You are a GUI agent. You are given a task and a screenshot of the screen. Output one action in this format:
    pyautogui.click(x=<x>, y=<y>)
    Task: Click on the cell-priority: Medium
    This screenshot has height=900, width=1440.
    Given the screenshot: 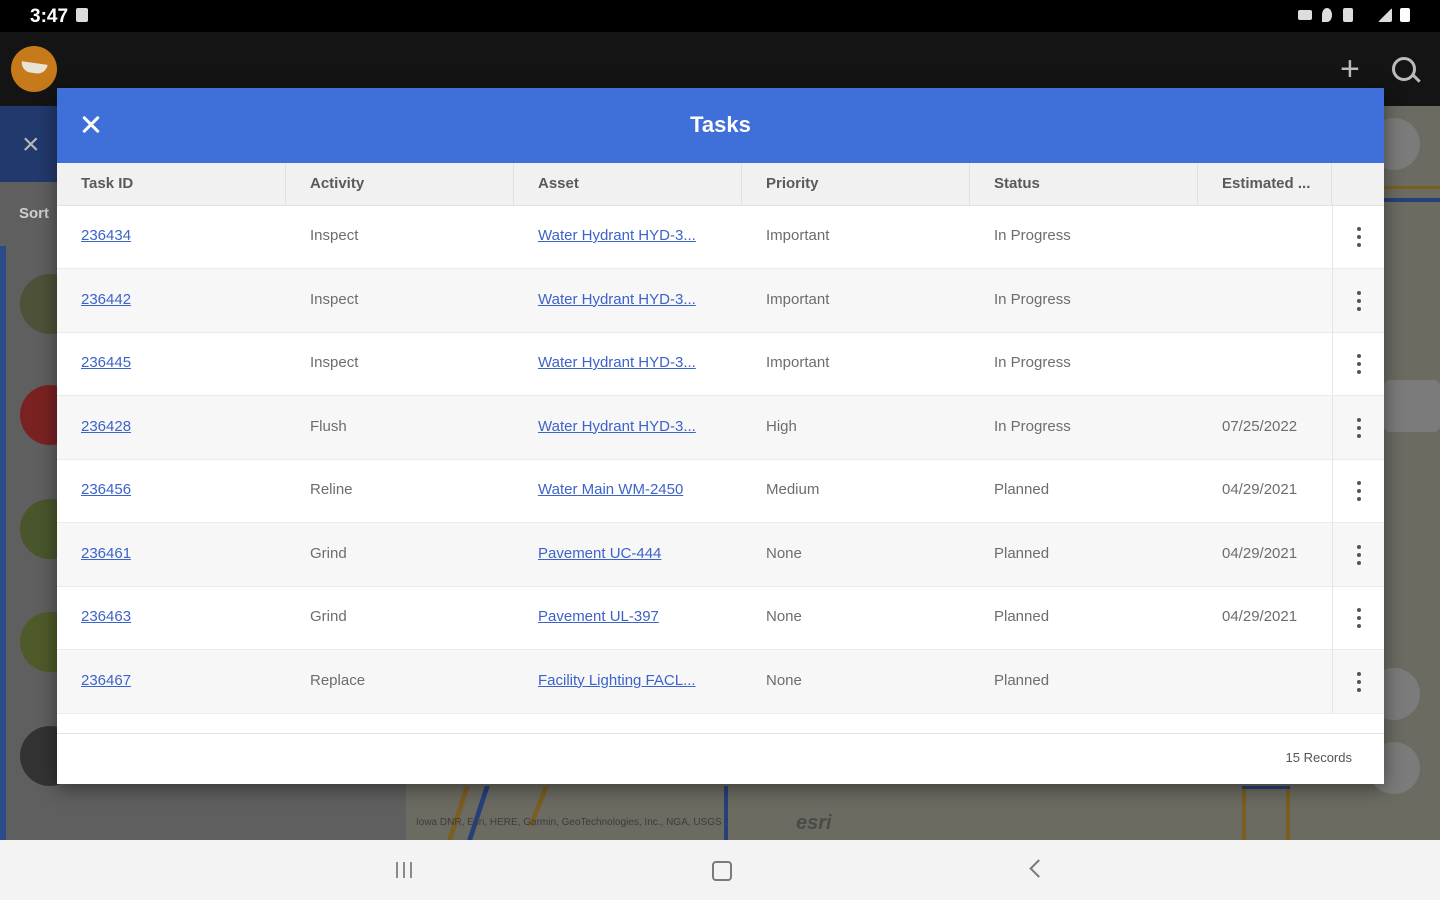 What is the action you would take?
    pyautogui.click(x=793, y=489)
    